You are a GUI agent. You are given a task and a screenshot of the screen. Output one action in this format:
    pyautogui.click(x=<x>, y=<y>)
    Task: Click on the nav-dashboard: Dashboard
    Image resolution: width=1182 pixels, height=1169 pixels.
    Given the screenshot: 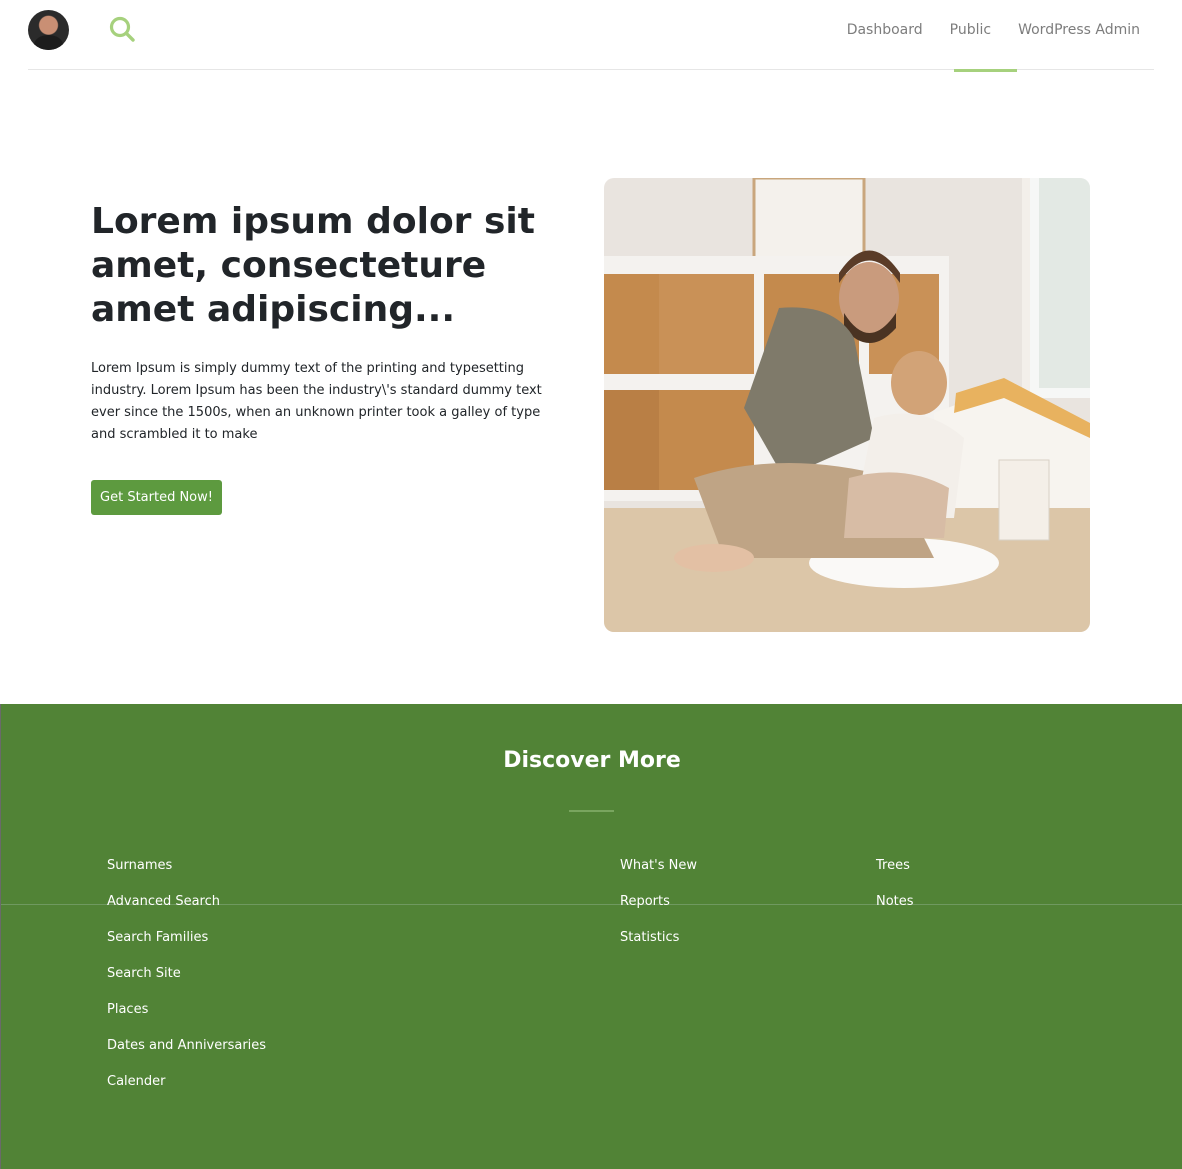 What is the action you would take?
    pyautogui.click(x=885, y=30)
    